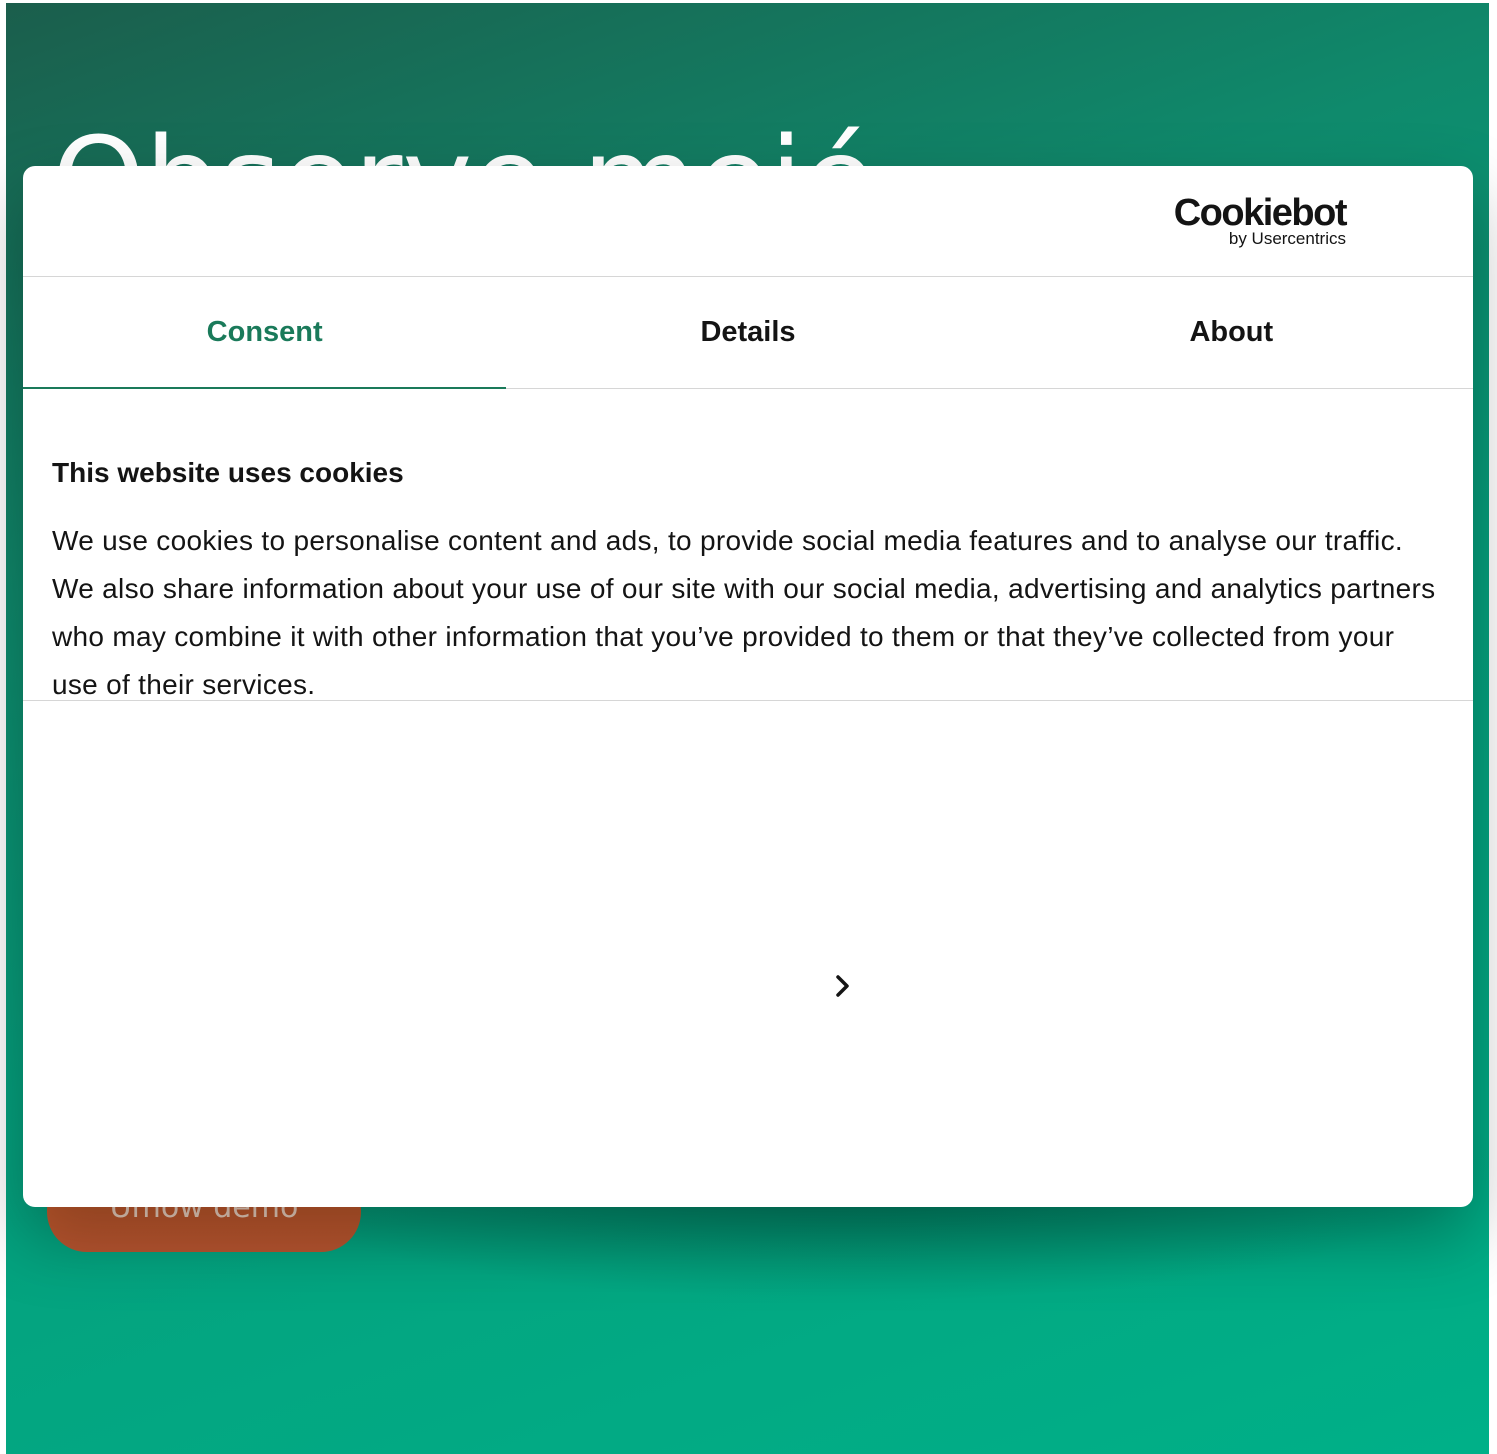  I want to click on tab-bar: Consent Details About, so click(748, 333).